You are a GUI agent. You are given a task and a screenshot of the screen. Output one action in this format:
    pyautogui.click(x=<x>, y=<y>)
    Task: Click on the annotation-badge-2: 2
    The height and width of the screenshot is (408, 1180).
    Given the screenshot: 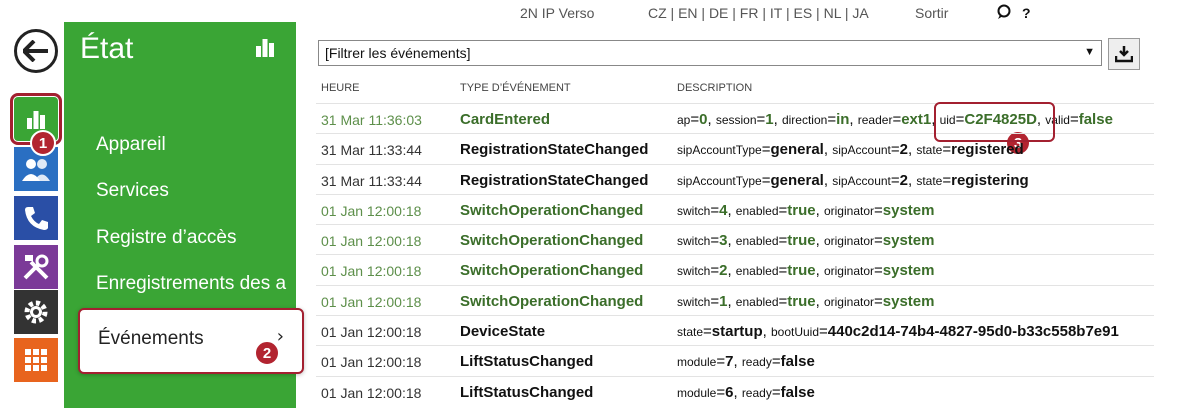 What is the action you would take?
    pyautogui.click(x=267, y=353)
    